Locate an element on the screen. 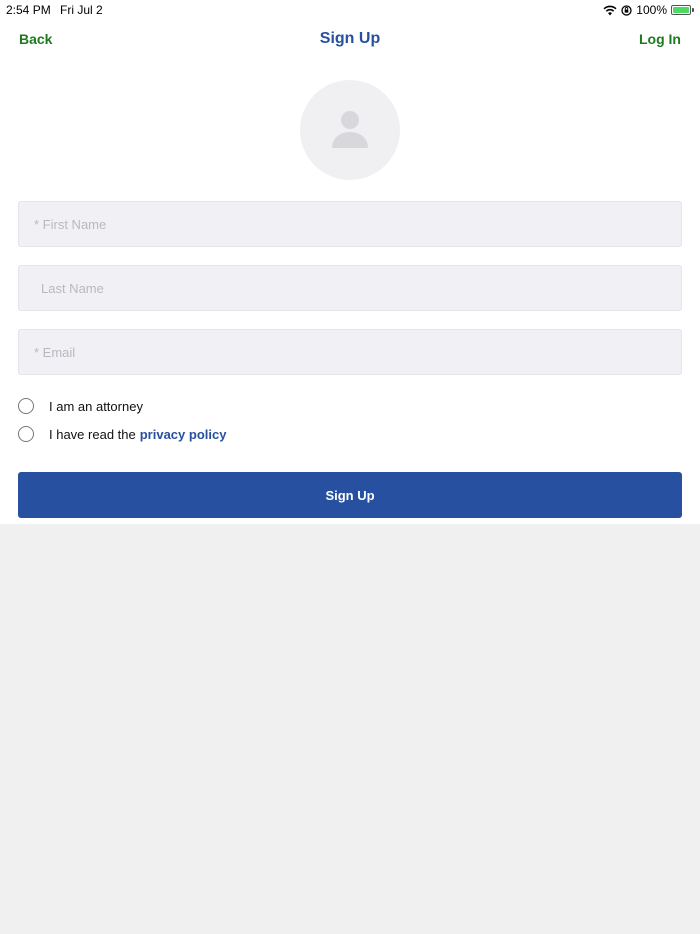 The height and width of the screenshot is (934, 700). privacy-option: I have read the privacy policy is located at coordinates (122, 434).